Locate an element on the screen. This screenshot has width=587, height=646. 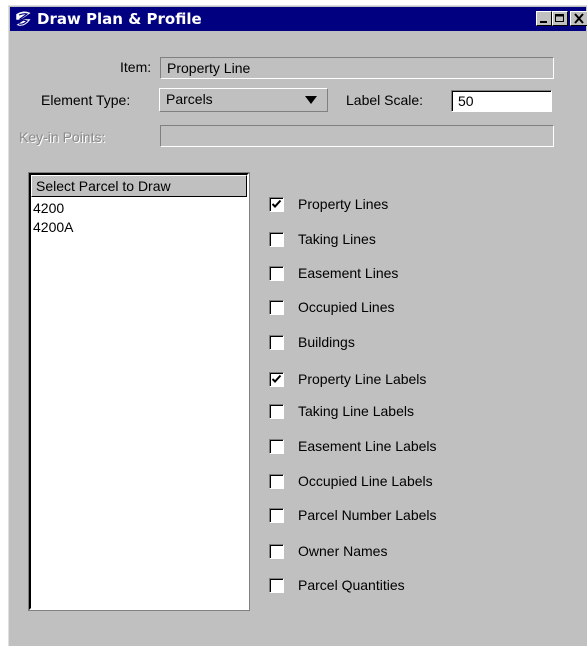
list-item: 4200 is located at coordinates (48, 208).